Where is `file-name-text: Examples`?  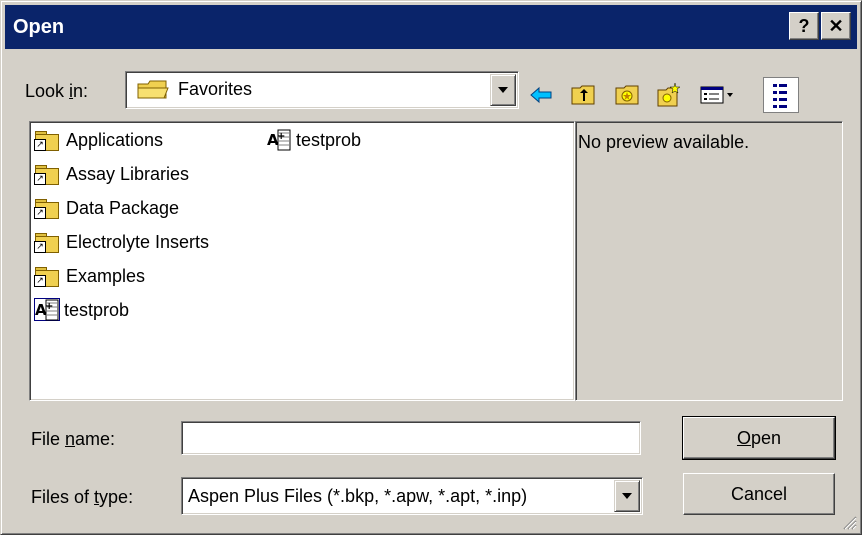
file-name-text: Examples is located at coordinates (106, 275).